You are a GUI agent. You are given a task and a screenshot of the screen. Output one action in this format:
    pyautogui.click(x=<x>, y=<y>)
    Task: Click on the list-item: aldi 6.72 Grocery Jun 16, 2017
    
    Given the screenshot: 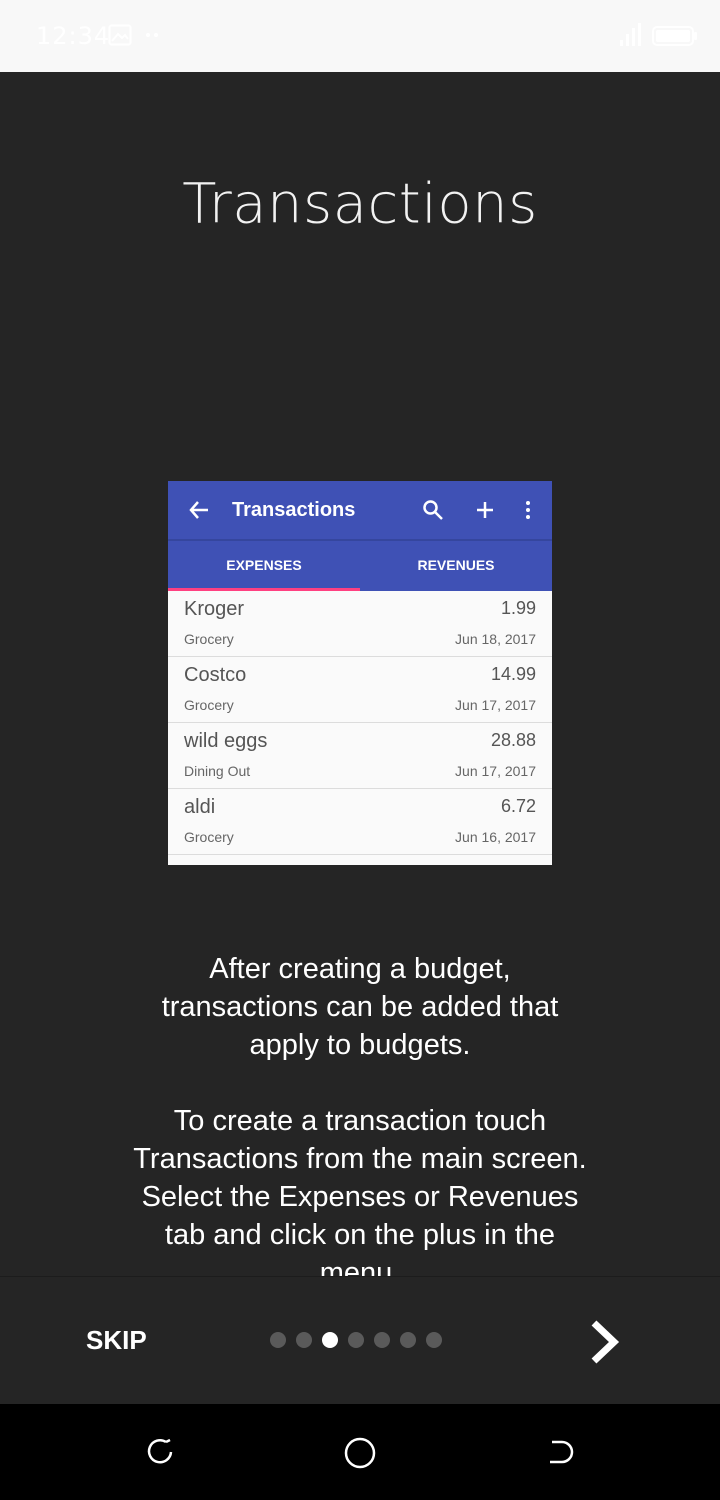 What is the action you would take?
    pyautogui.click(x=360, y=822)
    